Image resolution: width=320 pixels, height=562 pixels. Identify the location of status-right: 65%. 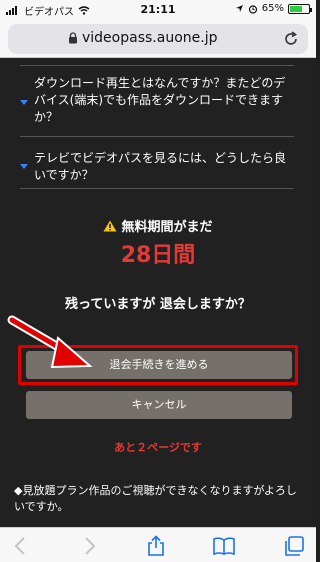
(273, 8).